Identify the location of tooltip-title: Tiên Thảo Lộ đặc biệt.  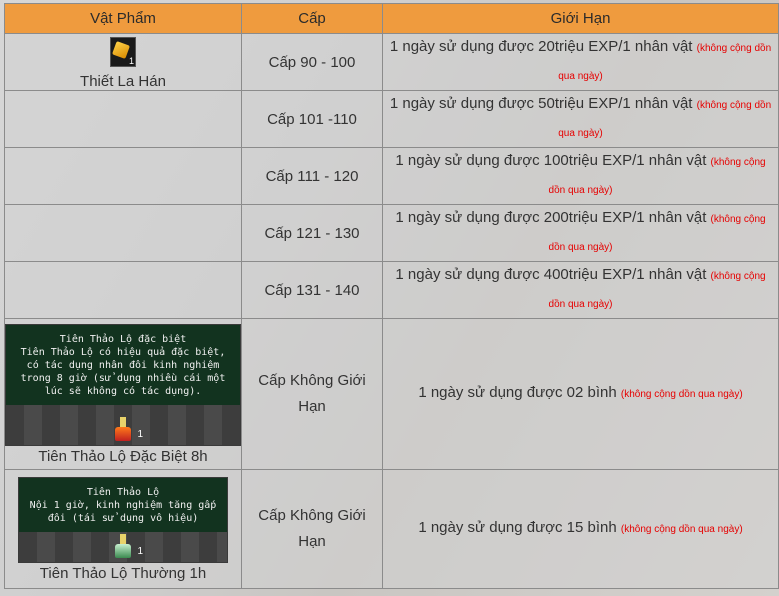
(123, 339).